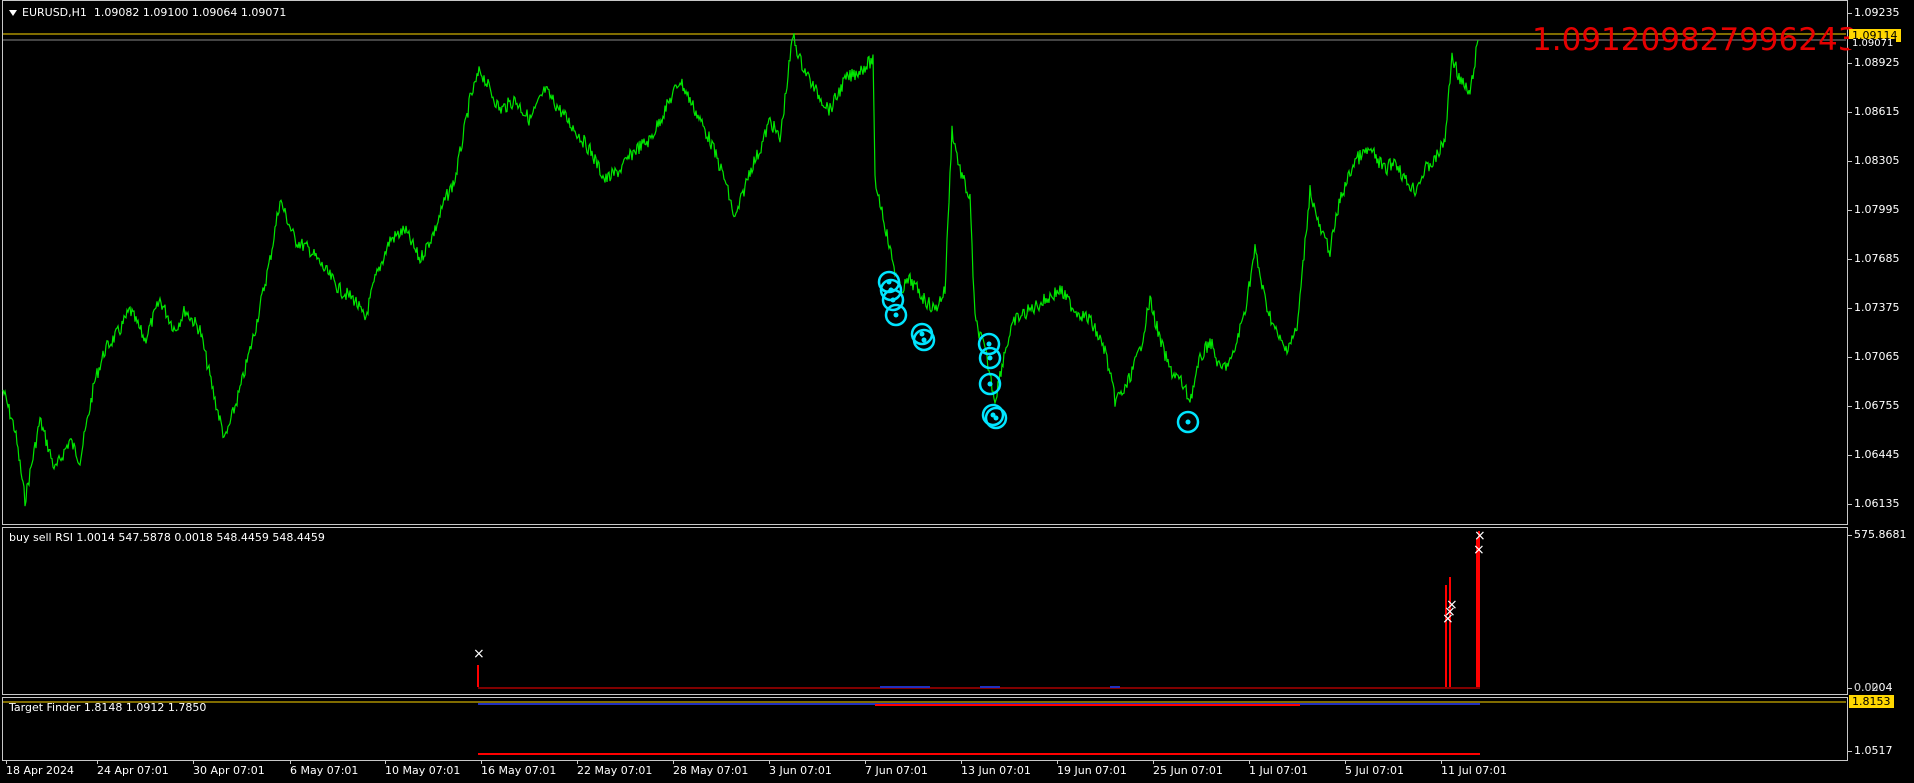 The image size is (1914, 783). What do you see at coordinates (1874, 12) in the screenshot?
I see `price-tick: 1.09235` at bounding box center [1874, 12].